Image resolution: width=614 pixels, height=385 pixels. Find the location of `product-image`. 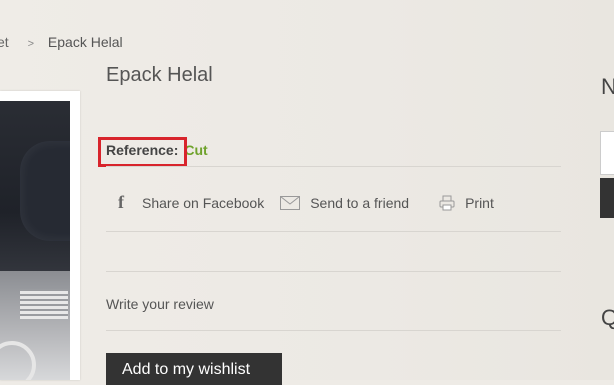

product-image is located at coordinates (35, 240).